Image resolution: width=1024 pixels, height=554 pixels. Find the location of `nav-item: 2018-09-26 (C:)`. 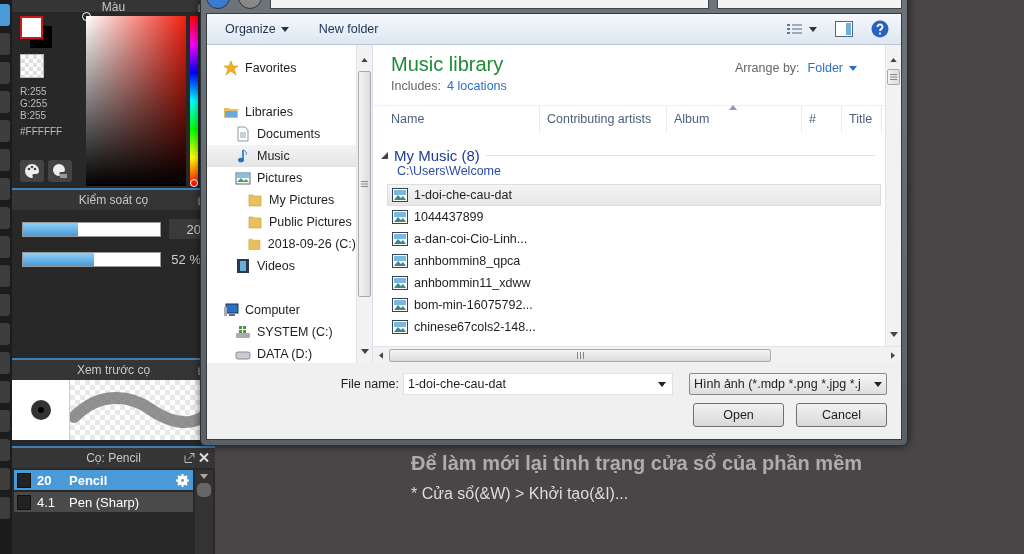

nav-item: 2018-09-26 (C:) is located at coordinates (281, 244).